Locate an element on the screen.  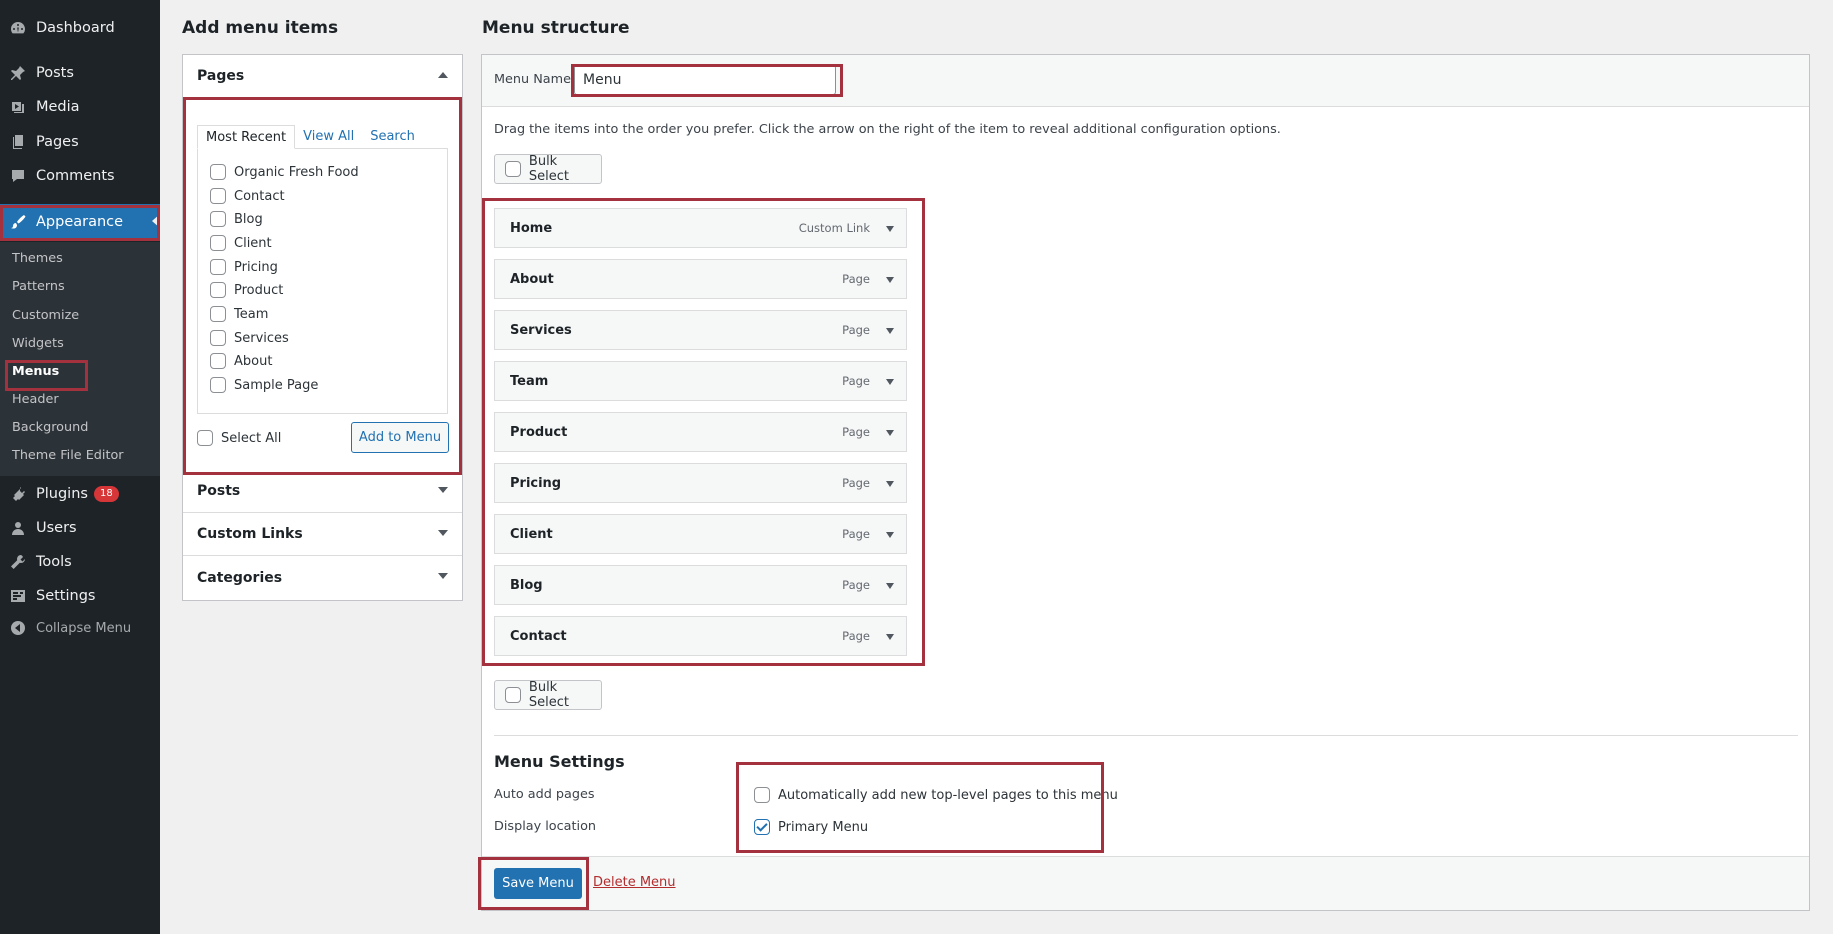
nav-comments: Comments is located at coordinates (80, 176).